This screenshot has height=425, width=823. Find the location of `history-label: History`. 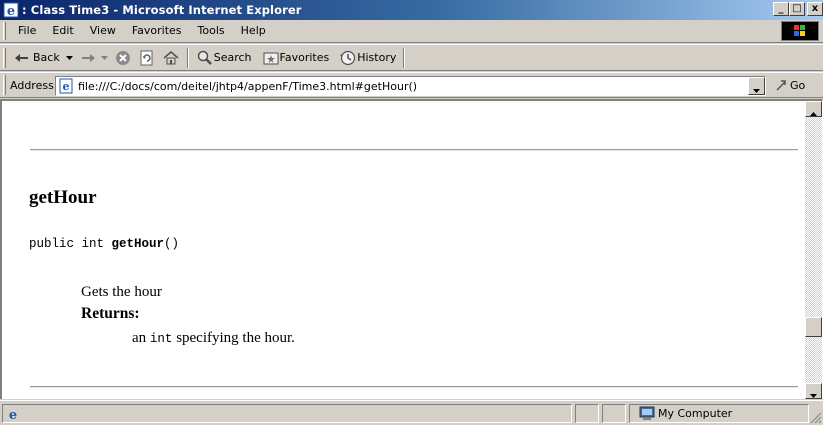

history-label: History is located at coordinates (377, 57).